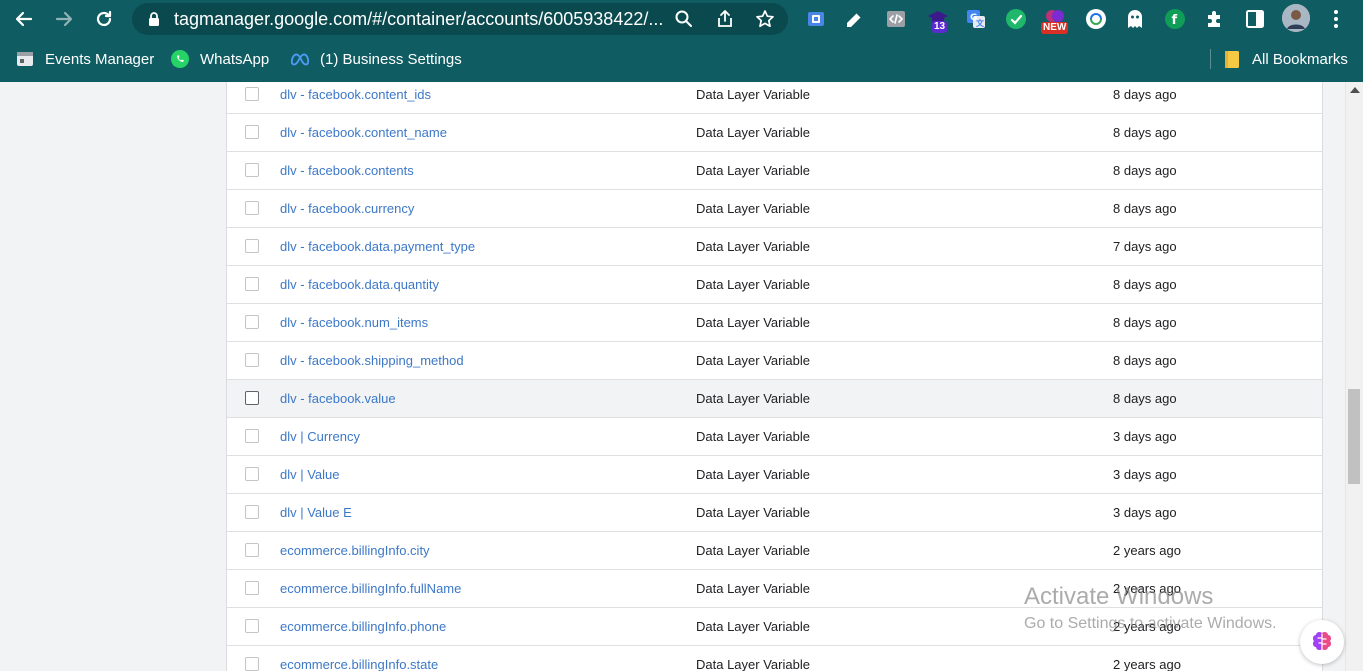  What do you see at coordinates (359, 664) in the screenshot?
I see `variable-name-link: ecommerce.billingInfo.state` at bounding box center [359, 664].